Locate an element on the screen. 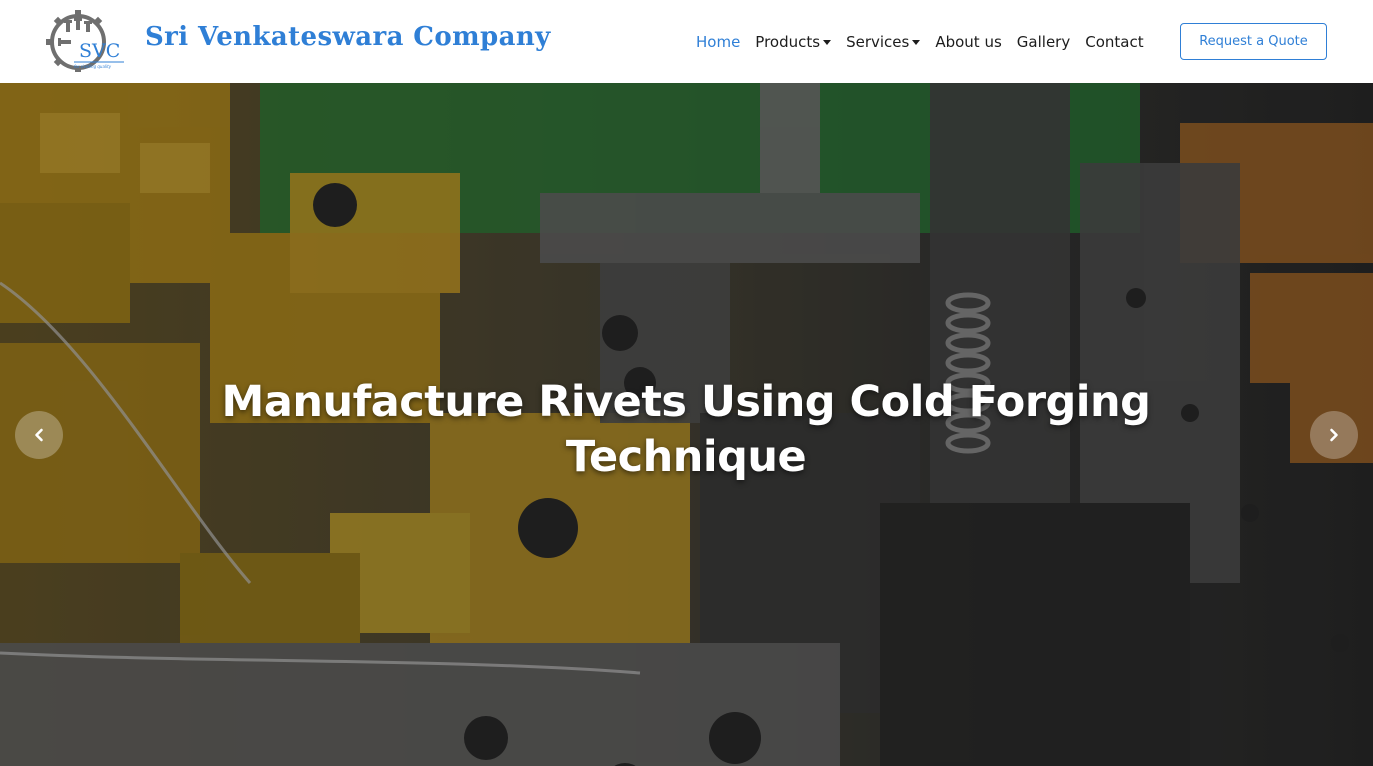 The image size is (1373, 766). nav-gallery-label: Gallery is located at coordinates (1043, 41).